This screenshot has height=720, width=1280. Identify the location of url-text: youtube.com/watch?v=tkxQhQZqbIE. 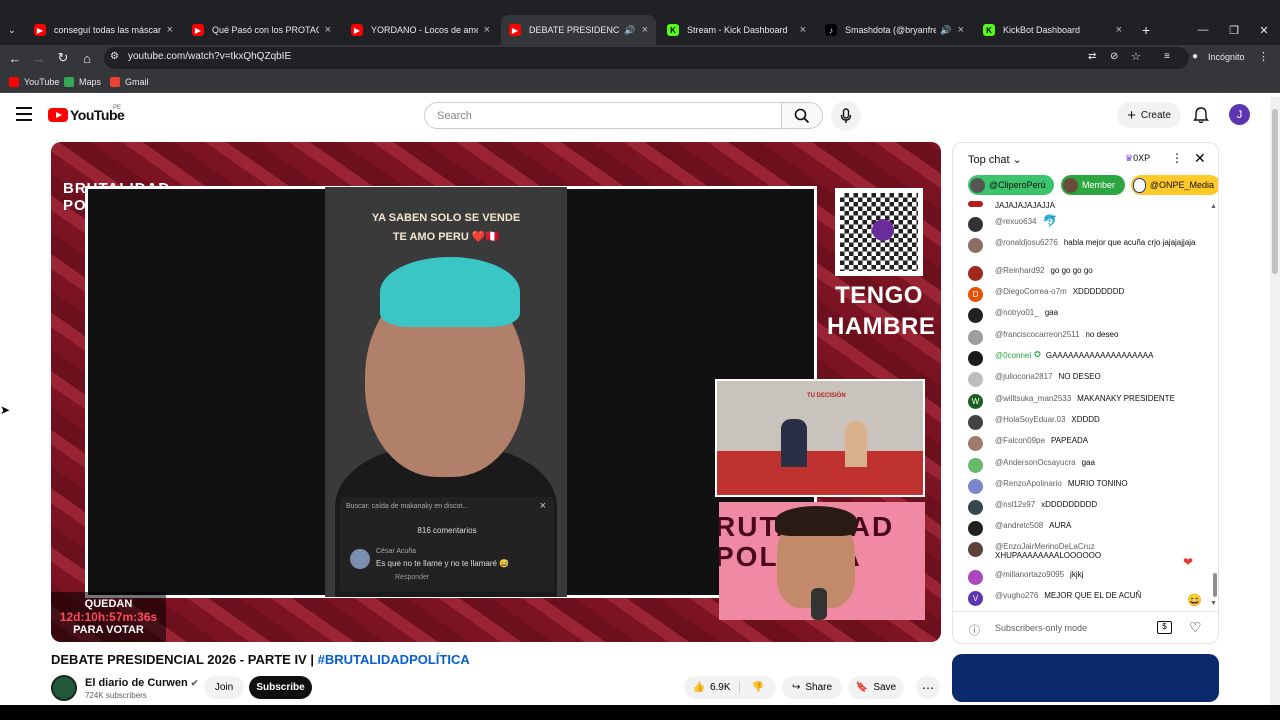
(209, 56).